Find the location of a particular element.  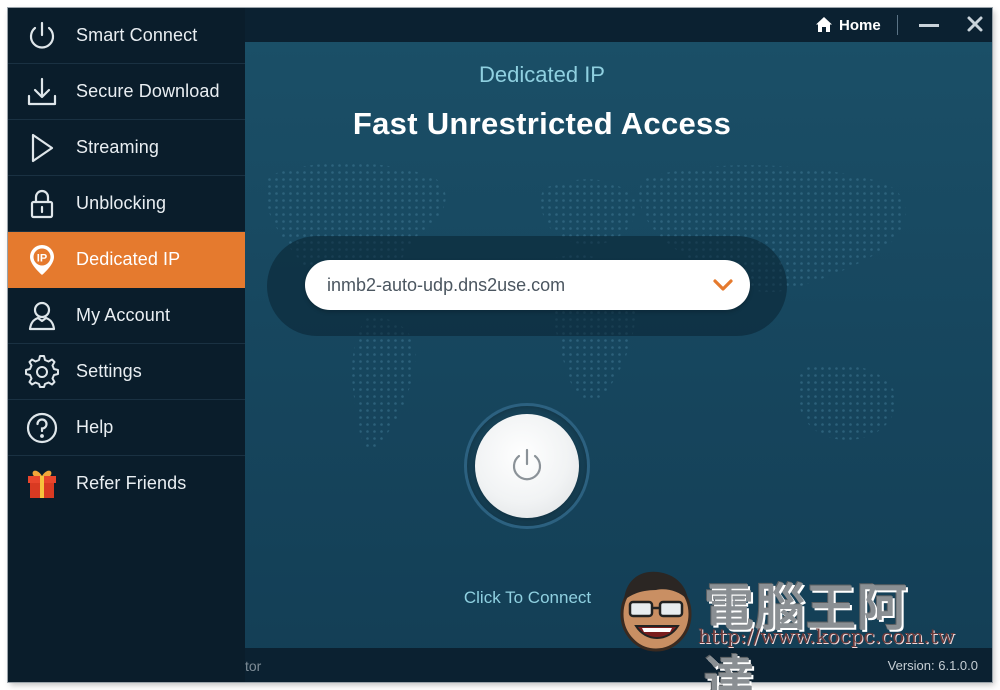

sidebar-item-settings: Settings is located at coordinates (126, 372).